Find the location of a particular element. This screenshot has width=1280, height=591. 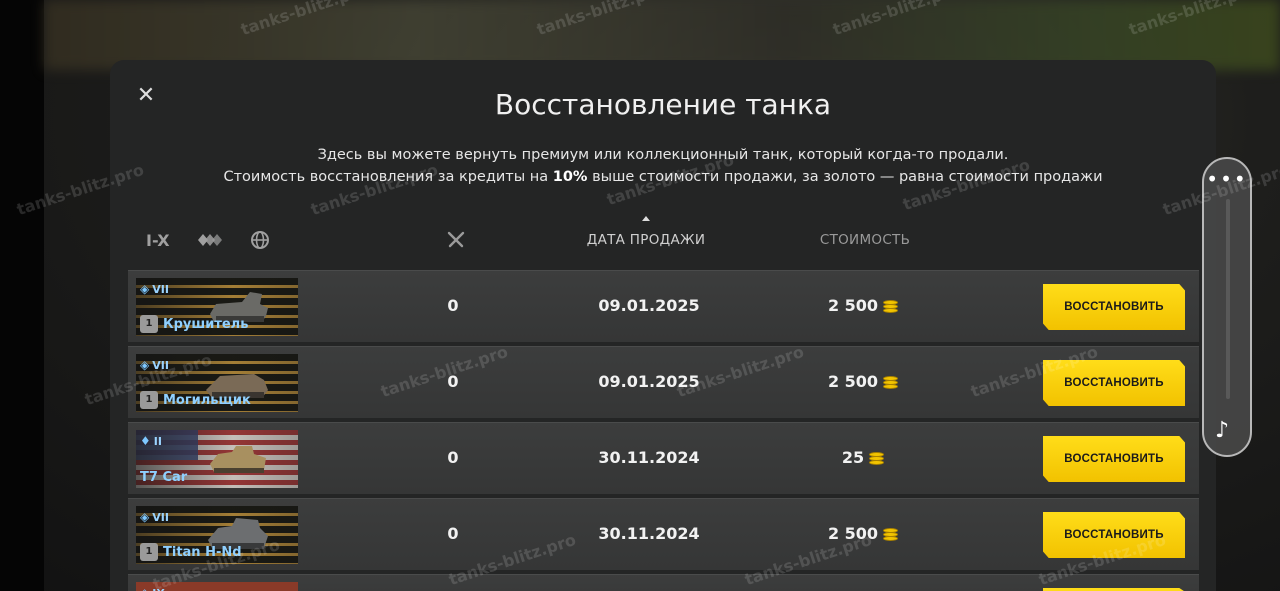

table-row: ♦ II T7 Car 0 30.11.2024 25 ВОССТАНОВИТЬ is located at coordinates (663, 458).